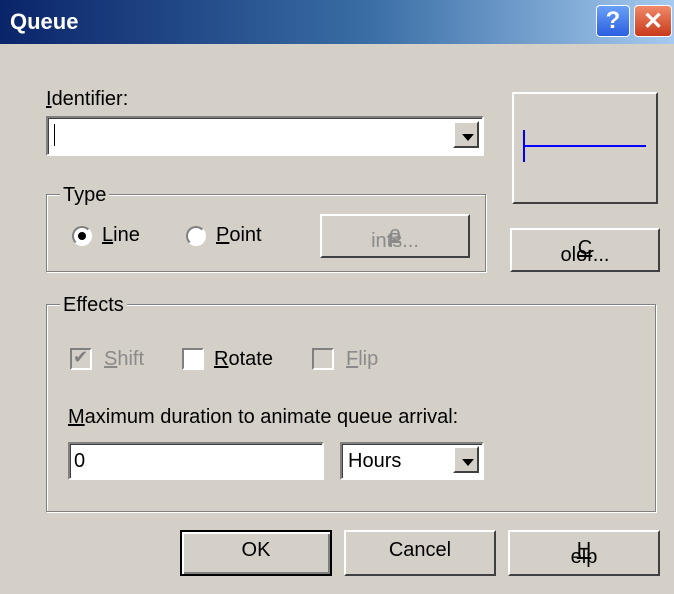 The width and height of the screenshot is (674, 594). I want to click on duration-value: 0, so click(80, 461).